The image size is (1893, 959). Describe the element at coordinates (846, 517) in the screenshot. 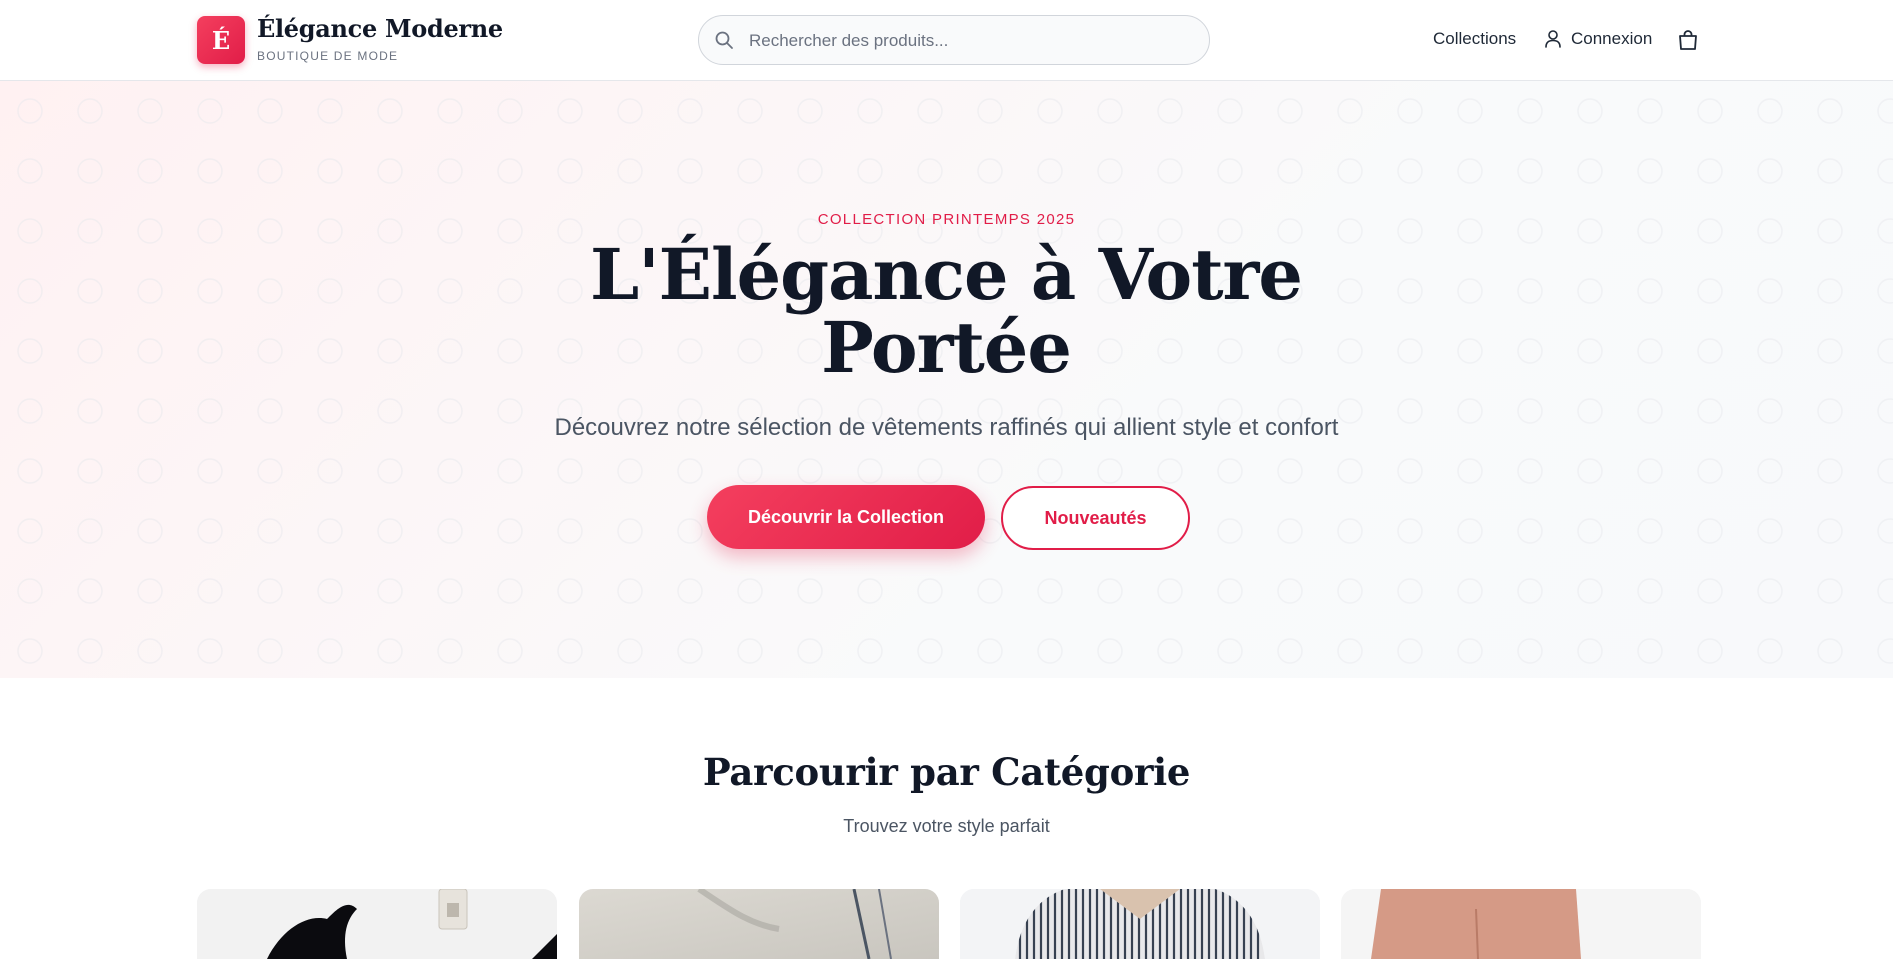

I see `discover-collection-button: Découvrir la Collection` at that location.